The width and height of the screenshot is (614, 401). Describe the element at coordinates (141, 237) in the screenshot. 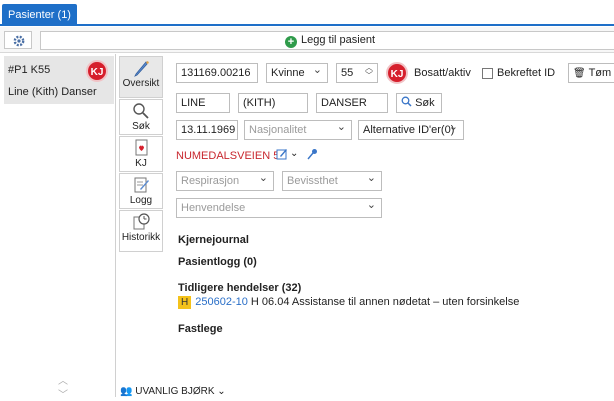

I see `nav-label: Historikk` at that location.